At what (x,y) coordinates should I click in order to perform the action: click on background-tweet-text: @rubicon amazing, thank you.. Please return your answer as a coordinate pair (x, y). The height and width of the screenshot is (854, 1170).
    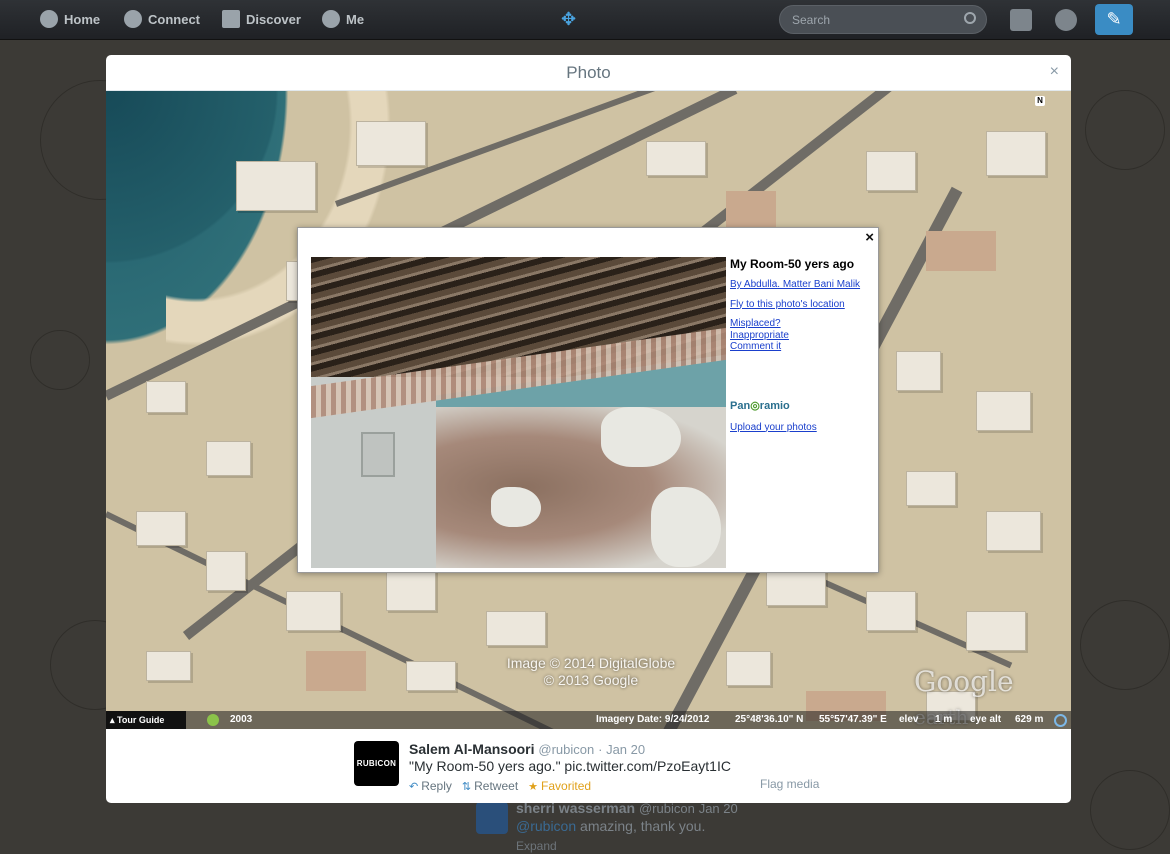
    Looking at the image, I should click on (610, 826).